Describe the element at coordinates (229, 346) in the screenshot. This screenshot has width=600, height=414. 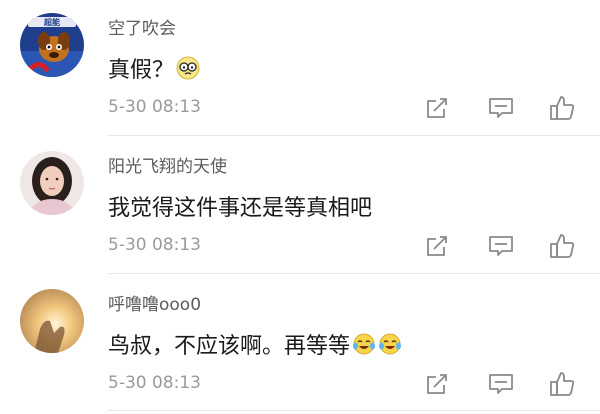
I see `comment-text-body: 鸟叔，不应该啊。再等等` at that location.